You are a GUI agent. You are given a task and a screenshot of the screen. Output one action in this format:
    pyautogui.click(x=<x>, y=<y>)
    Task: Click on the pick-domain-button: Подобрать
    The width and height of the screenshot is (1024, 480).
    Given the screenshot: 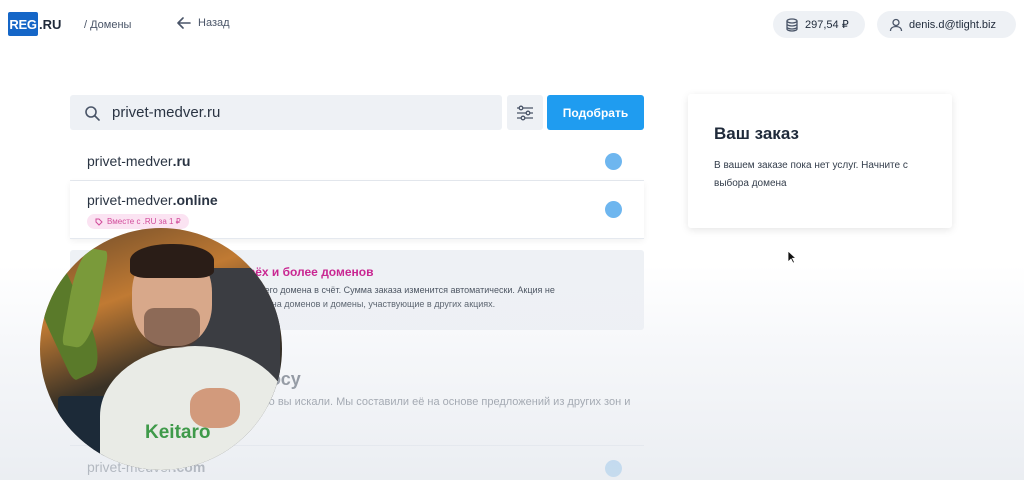 What is the action you would take?
    pyautogui.click(x=595, y=112)
    